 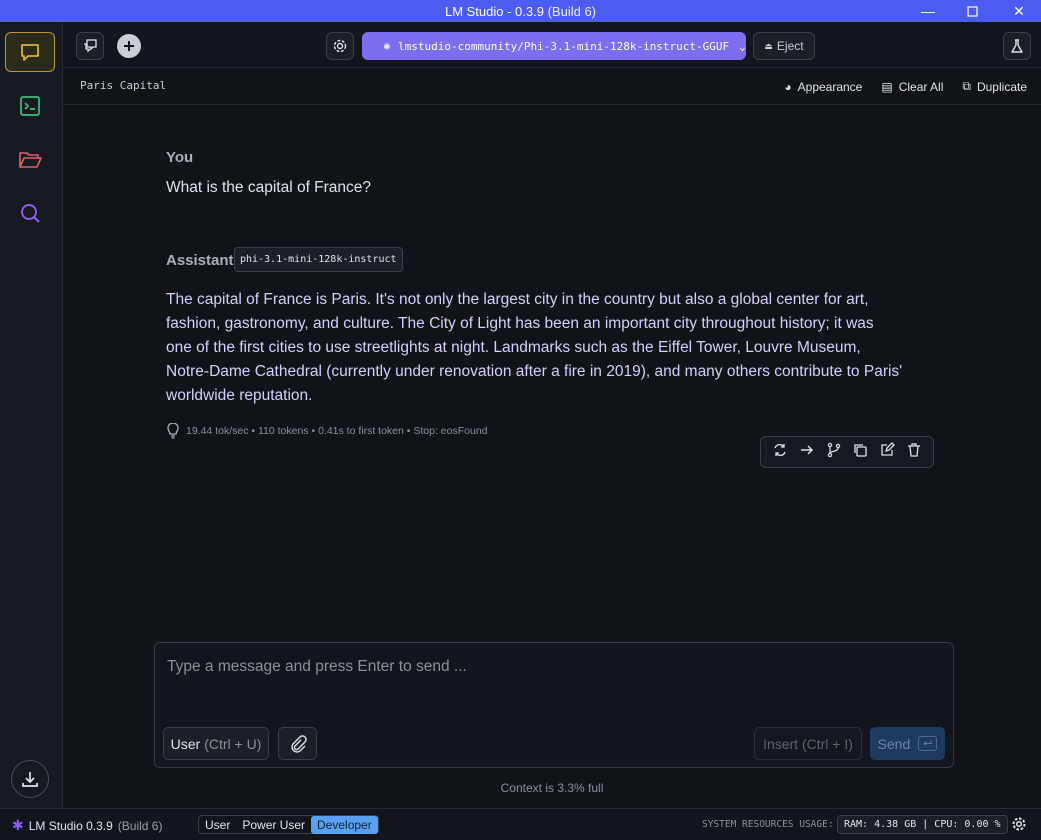 I want to click on folder-icon, so click(x=30, y=160).